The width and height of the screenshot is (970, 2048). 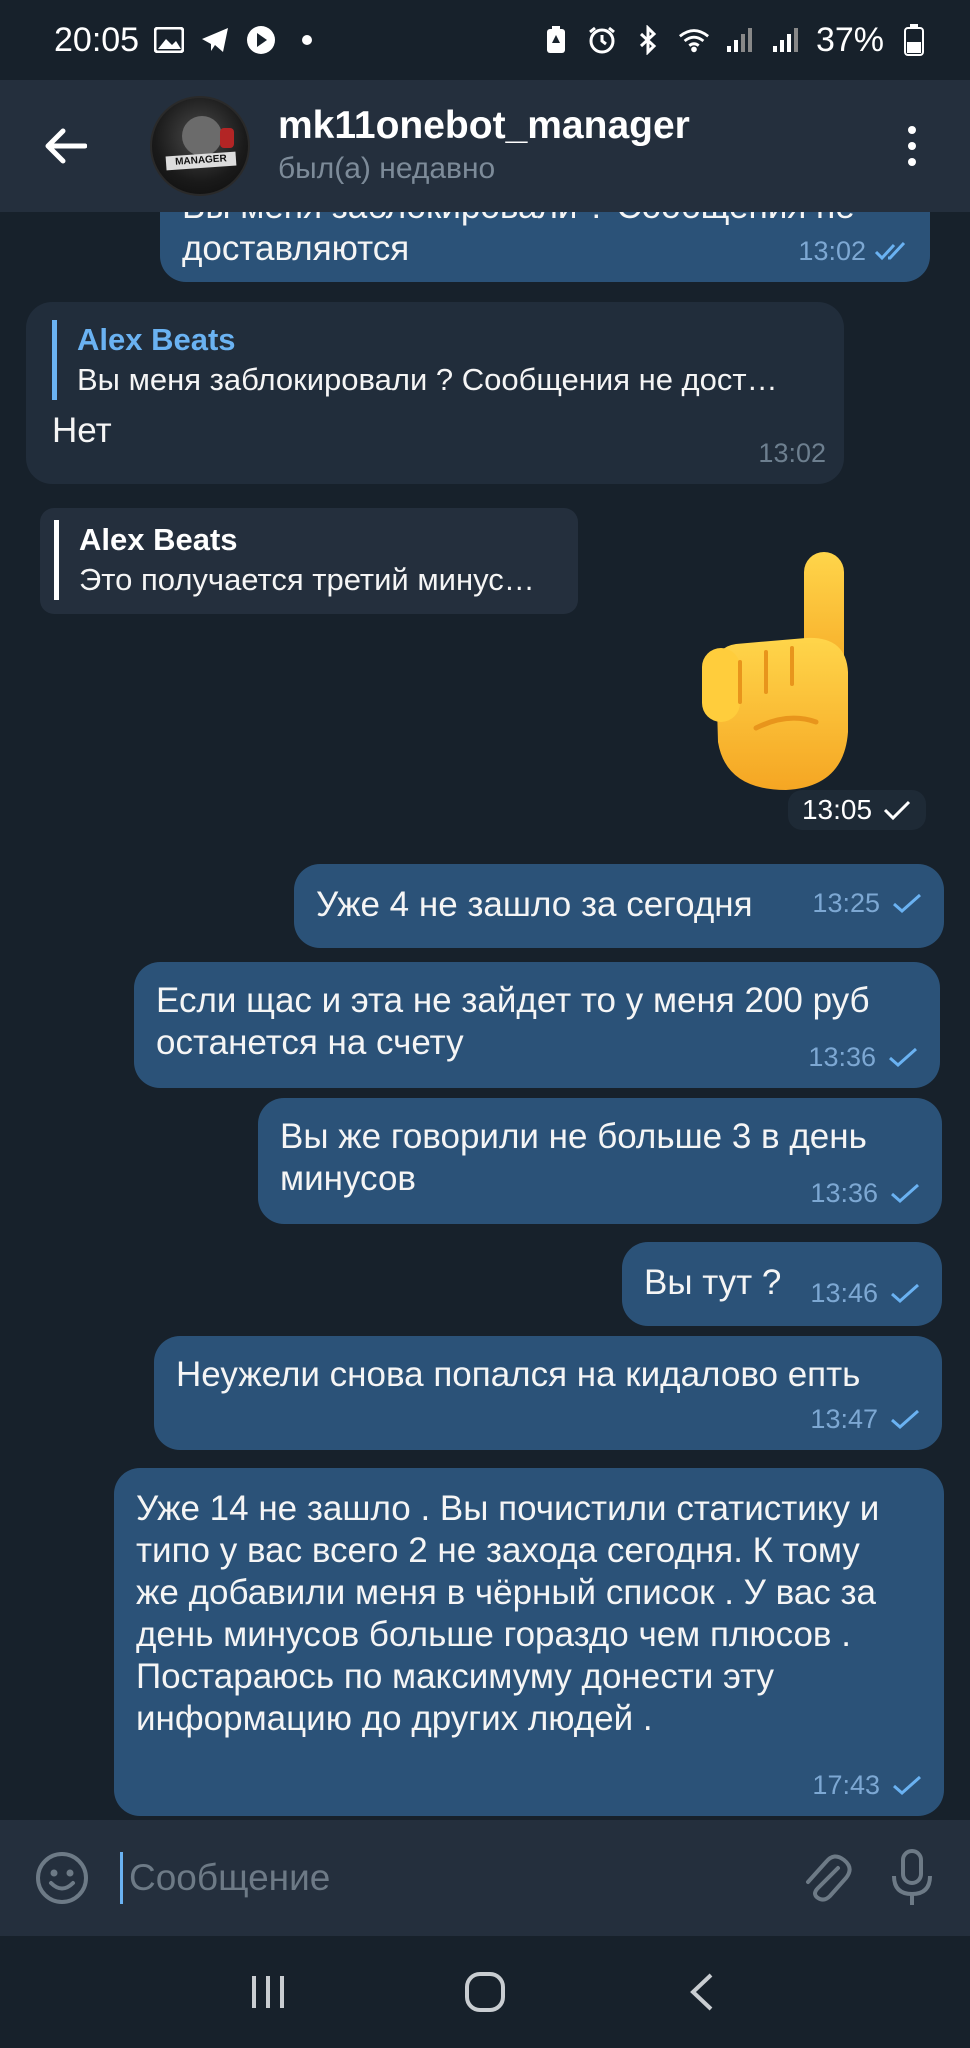 I want to click on microphone-icon, so click(x=912, y=1877).